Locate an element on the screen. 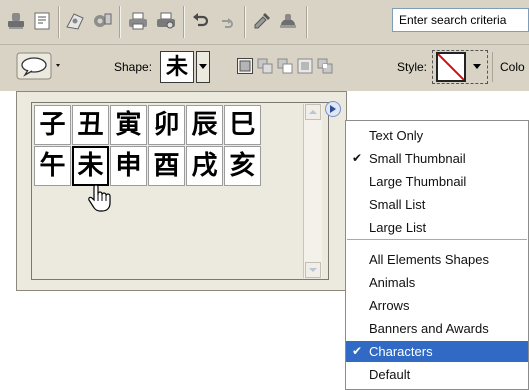 This screenshot has height=390, width=529. menu-item-label: Animals is located at coordinates (392, 282).